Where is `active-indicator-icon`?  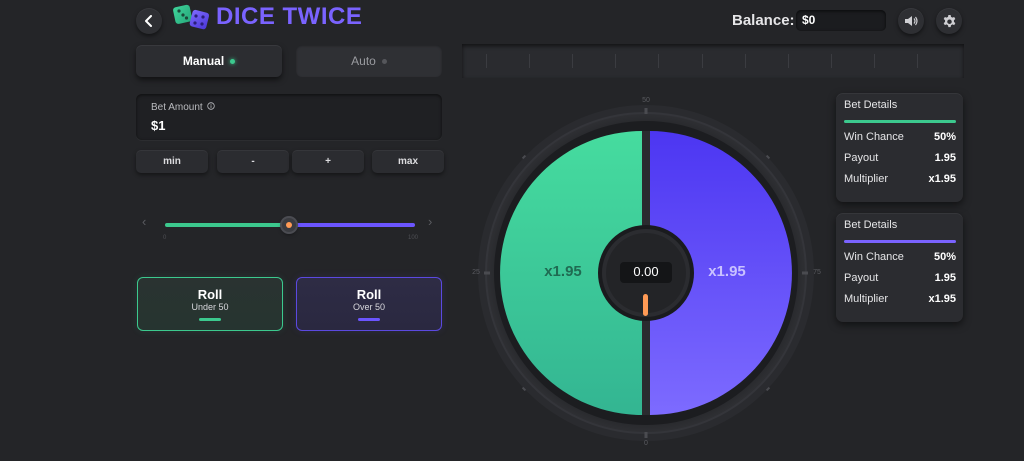 active-indicator-icon is located at coordinates (233, 61).